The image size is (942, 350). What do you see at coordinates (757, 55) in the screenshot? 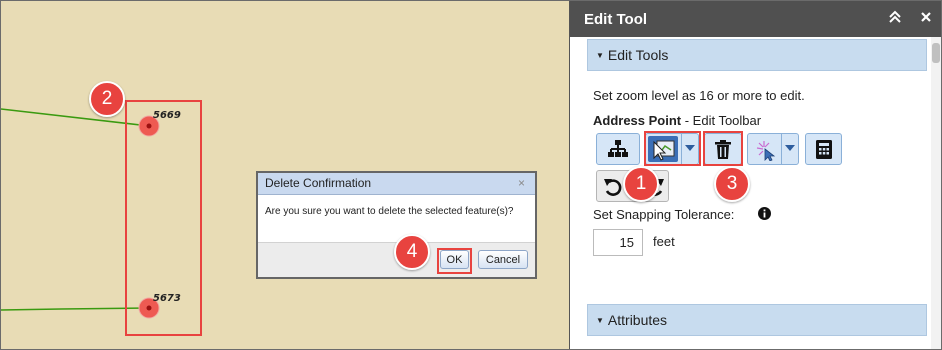
I see `edit-tools-section: ▼ Edit Tools` at bounding box center [757, 55].